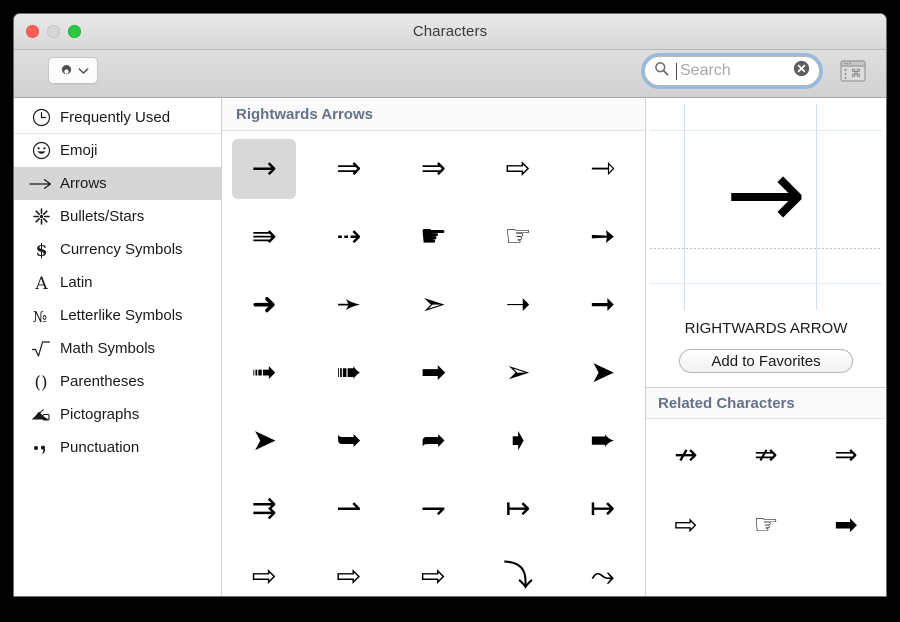  I want to click on svg-text: №, so click(40, 317).